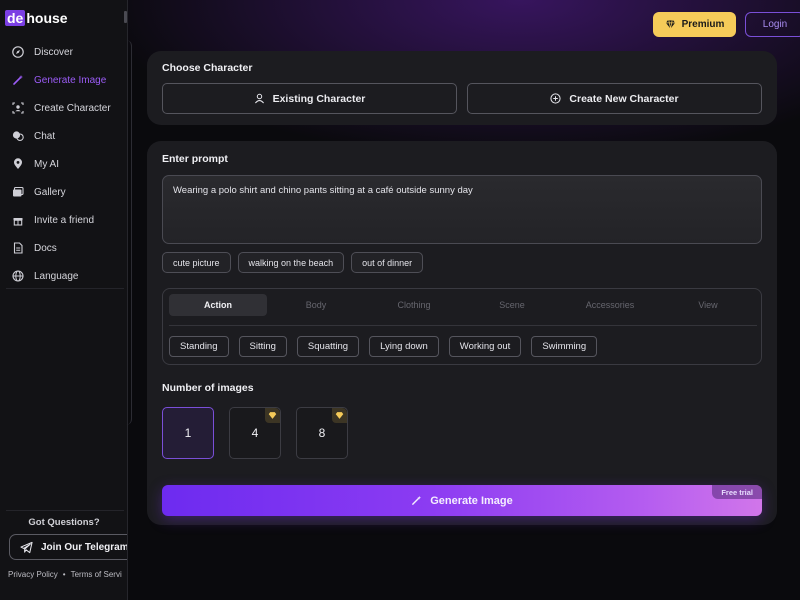 The image size is (800, 600). What do you see at coordinates (737, 492) in the screenshot?
I see `free-trial-badge: Free trial` at bounding box center [737, 492].